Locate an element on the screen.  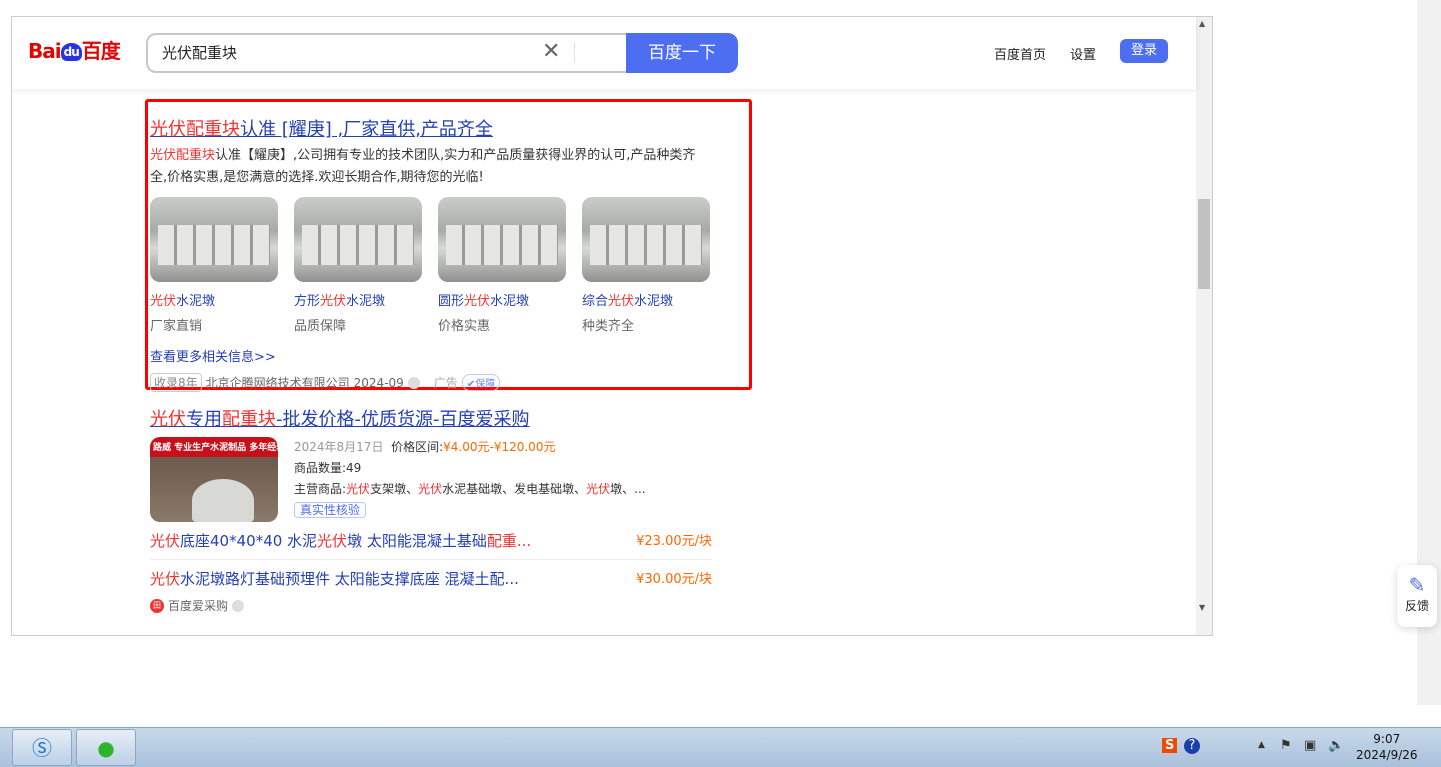
product-count: 49 is located at coordinates (354, 468).